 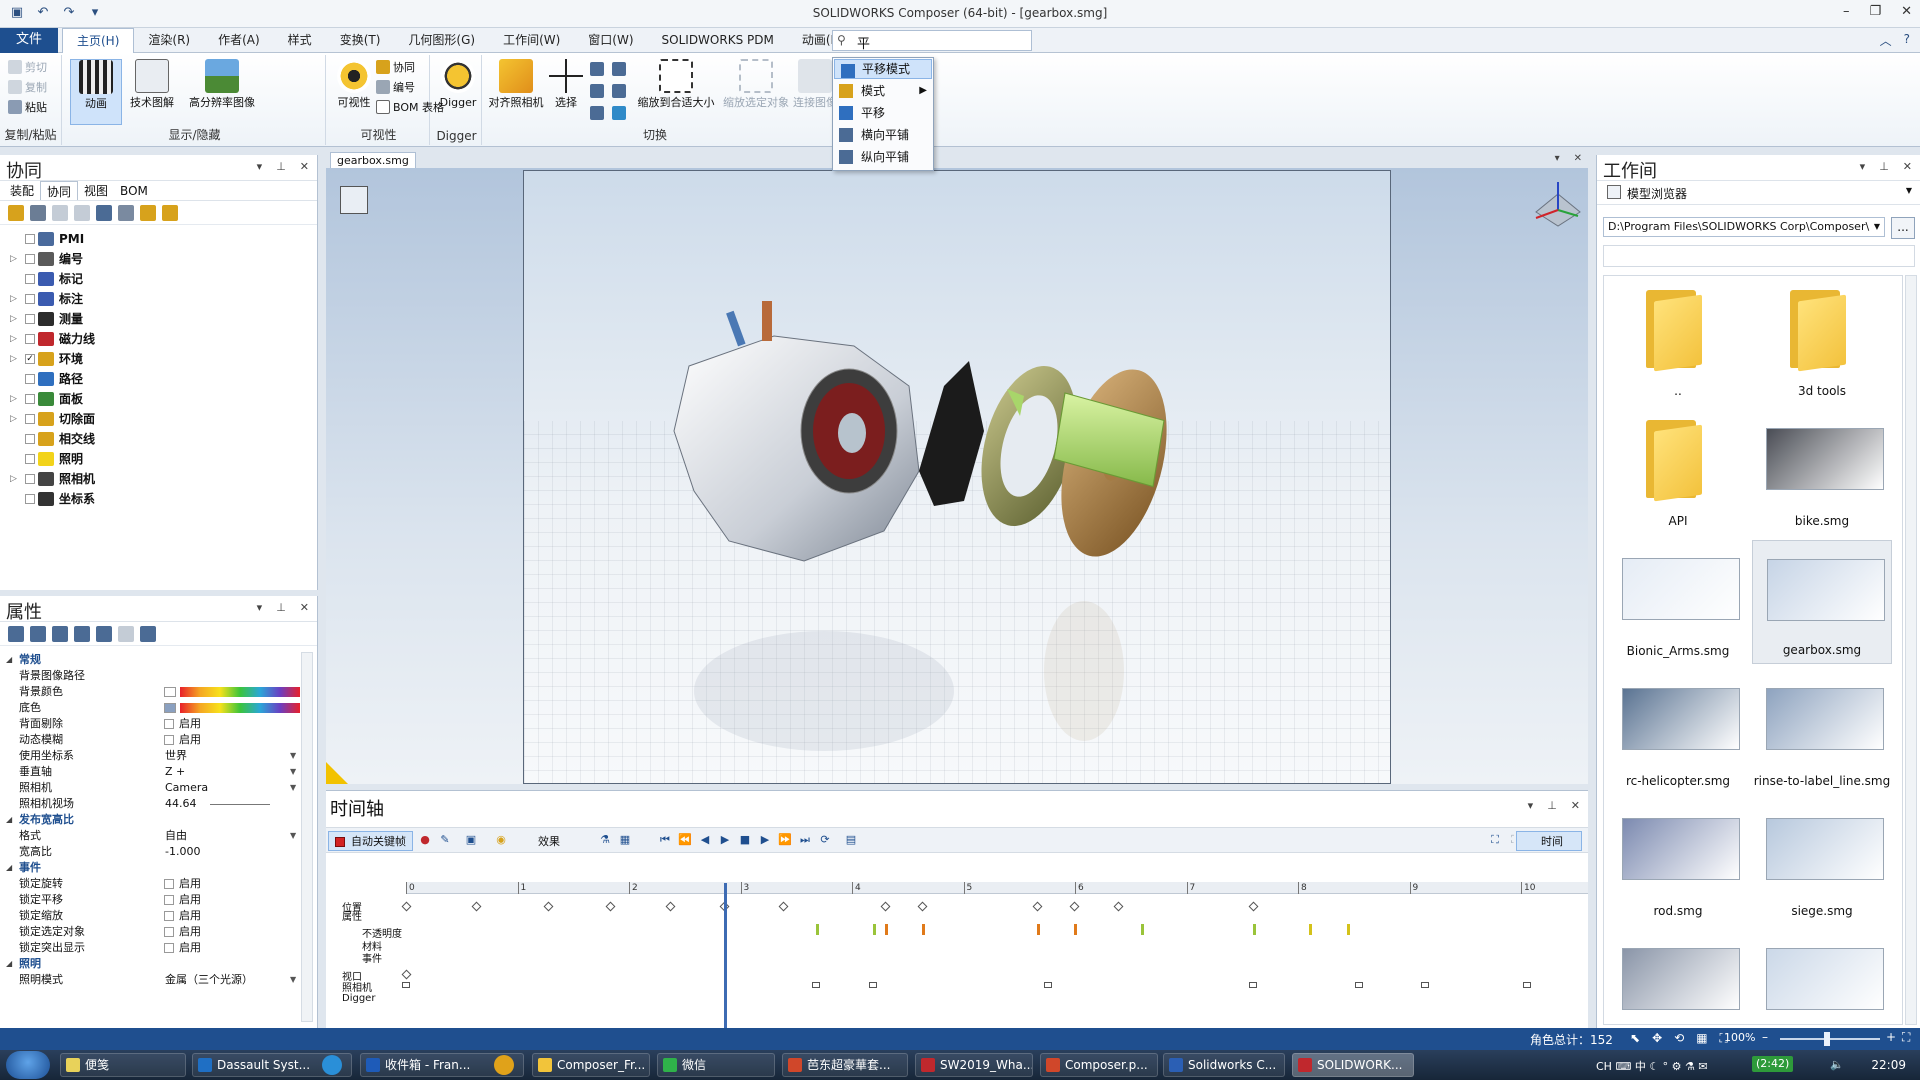 I want to click on table-icon, so click(x=126, y=213).